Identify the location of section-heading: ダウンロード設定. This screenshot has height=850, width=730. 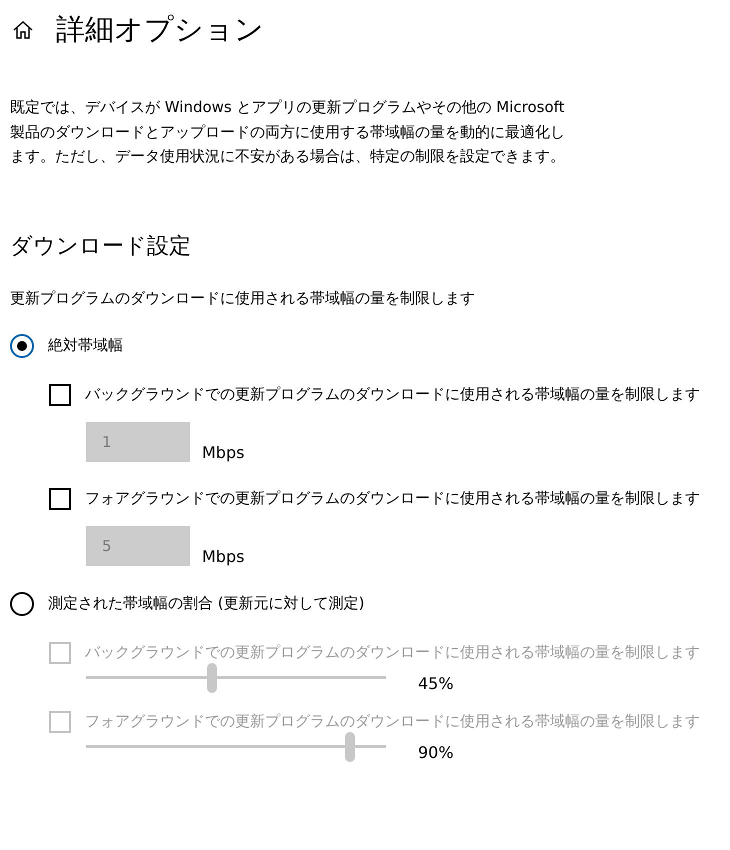
(101, 246).